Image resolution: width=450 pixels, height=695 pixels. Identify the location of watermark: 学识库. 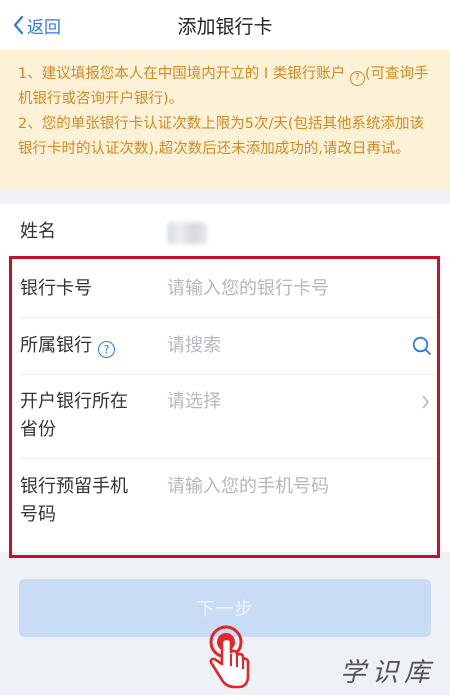
(387, 673).